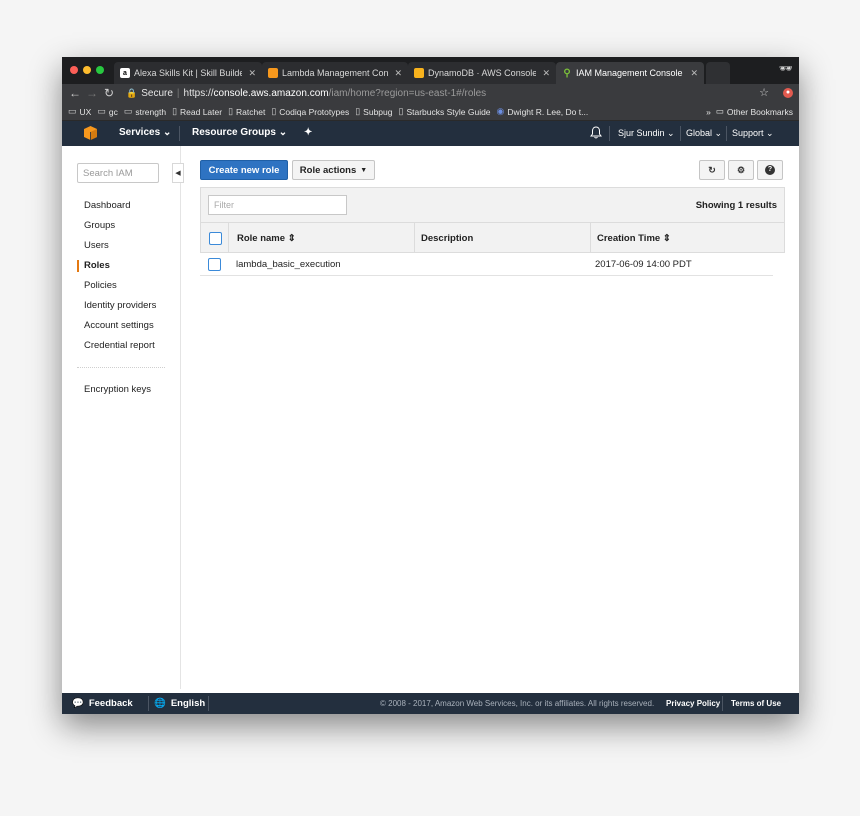 Image resolution: width=860 pixels, height=816 pixels. Describe the element at coordinates (288, 264) in the screenshot. I see `role-name-link: lambda_basic_execution` at that location.